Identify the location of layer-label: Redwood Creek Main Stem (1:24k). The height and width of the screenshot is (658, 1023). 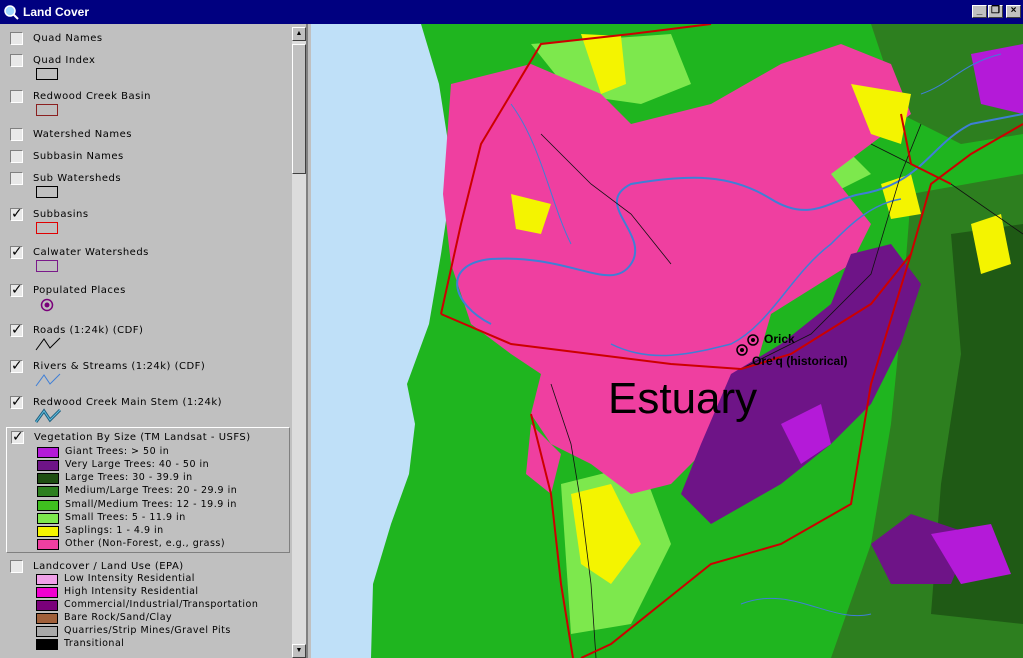
(128, 402).